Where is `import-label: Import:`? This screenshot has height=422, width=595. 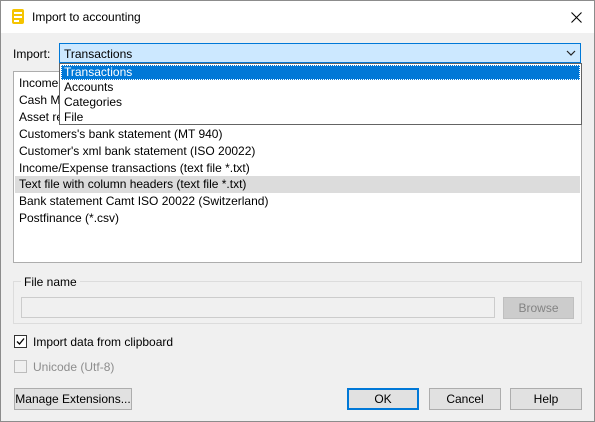
import-label: Import: is located at coordinates (32, 54).